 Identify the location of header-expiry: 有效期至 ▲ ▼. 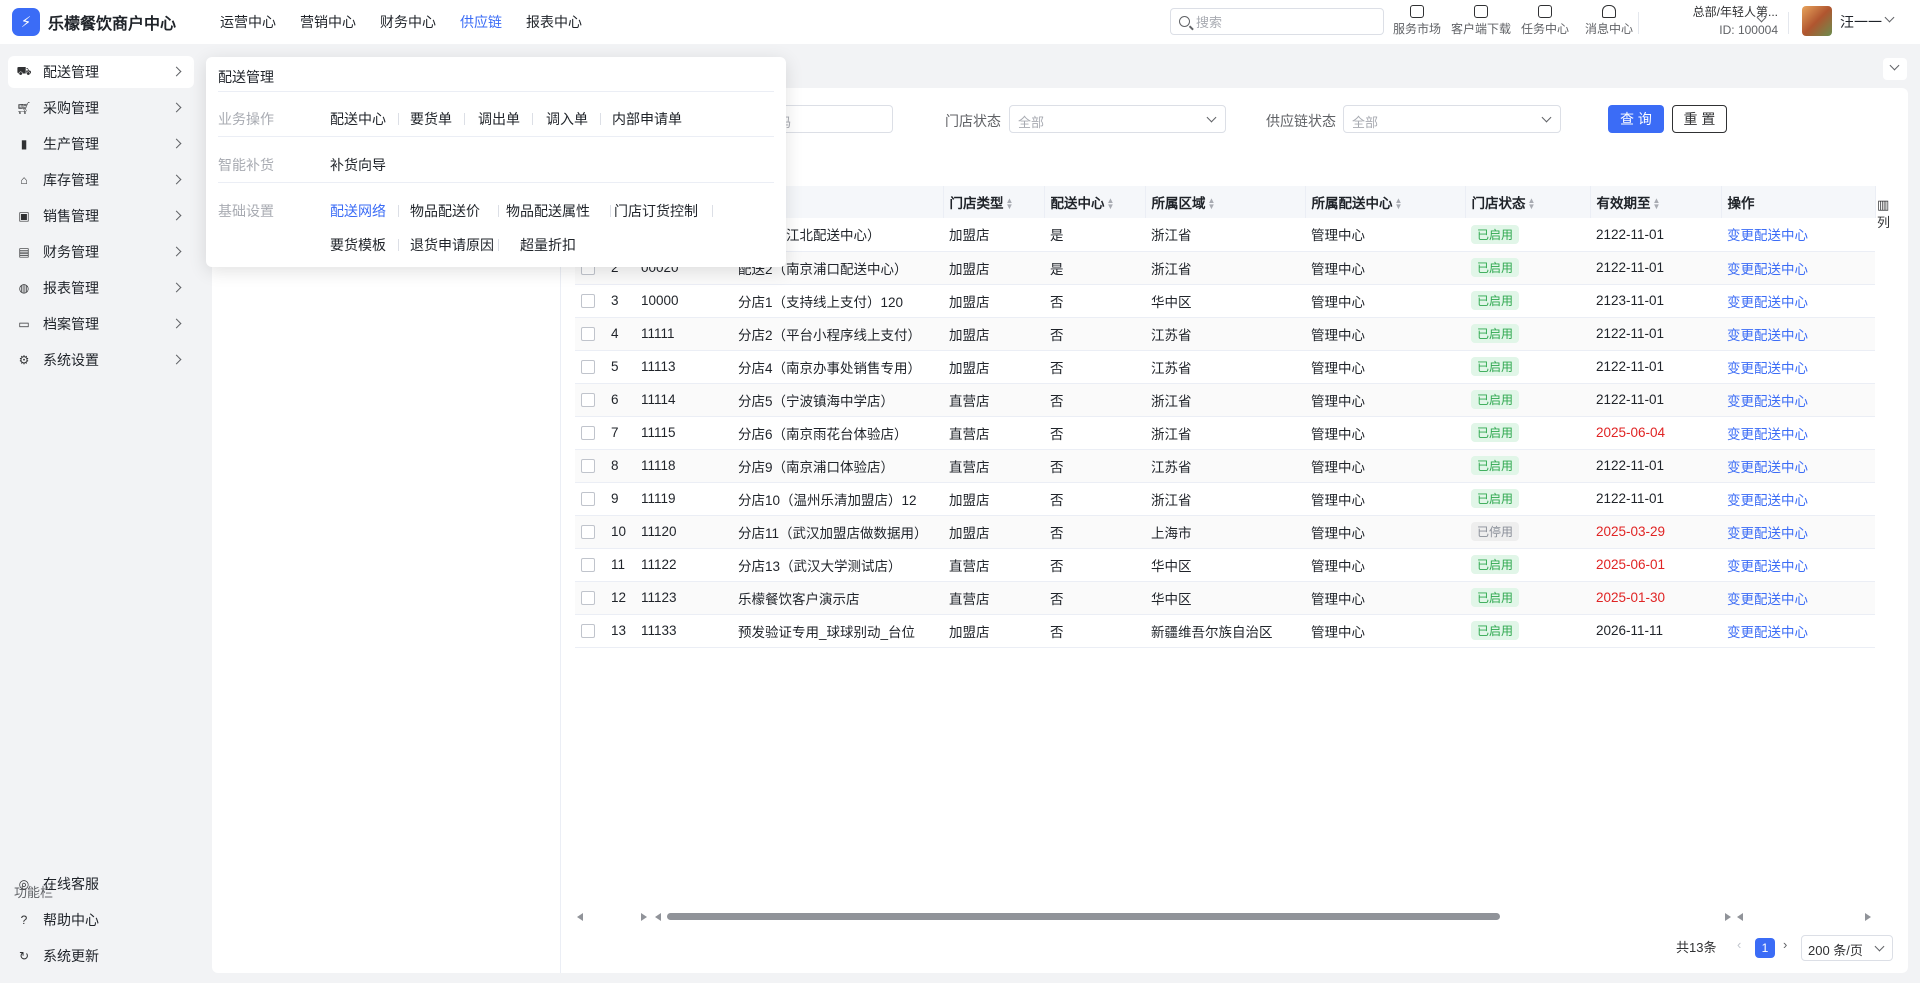
(1656, 202).